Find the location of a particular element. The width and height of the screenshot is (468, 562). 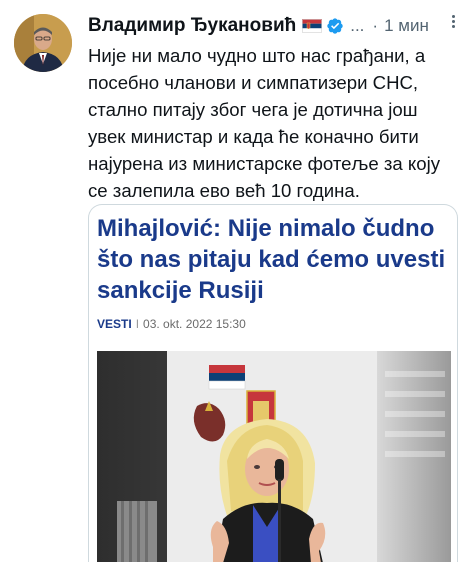

serbian-flag-icon is located at coordinates (312, 26).